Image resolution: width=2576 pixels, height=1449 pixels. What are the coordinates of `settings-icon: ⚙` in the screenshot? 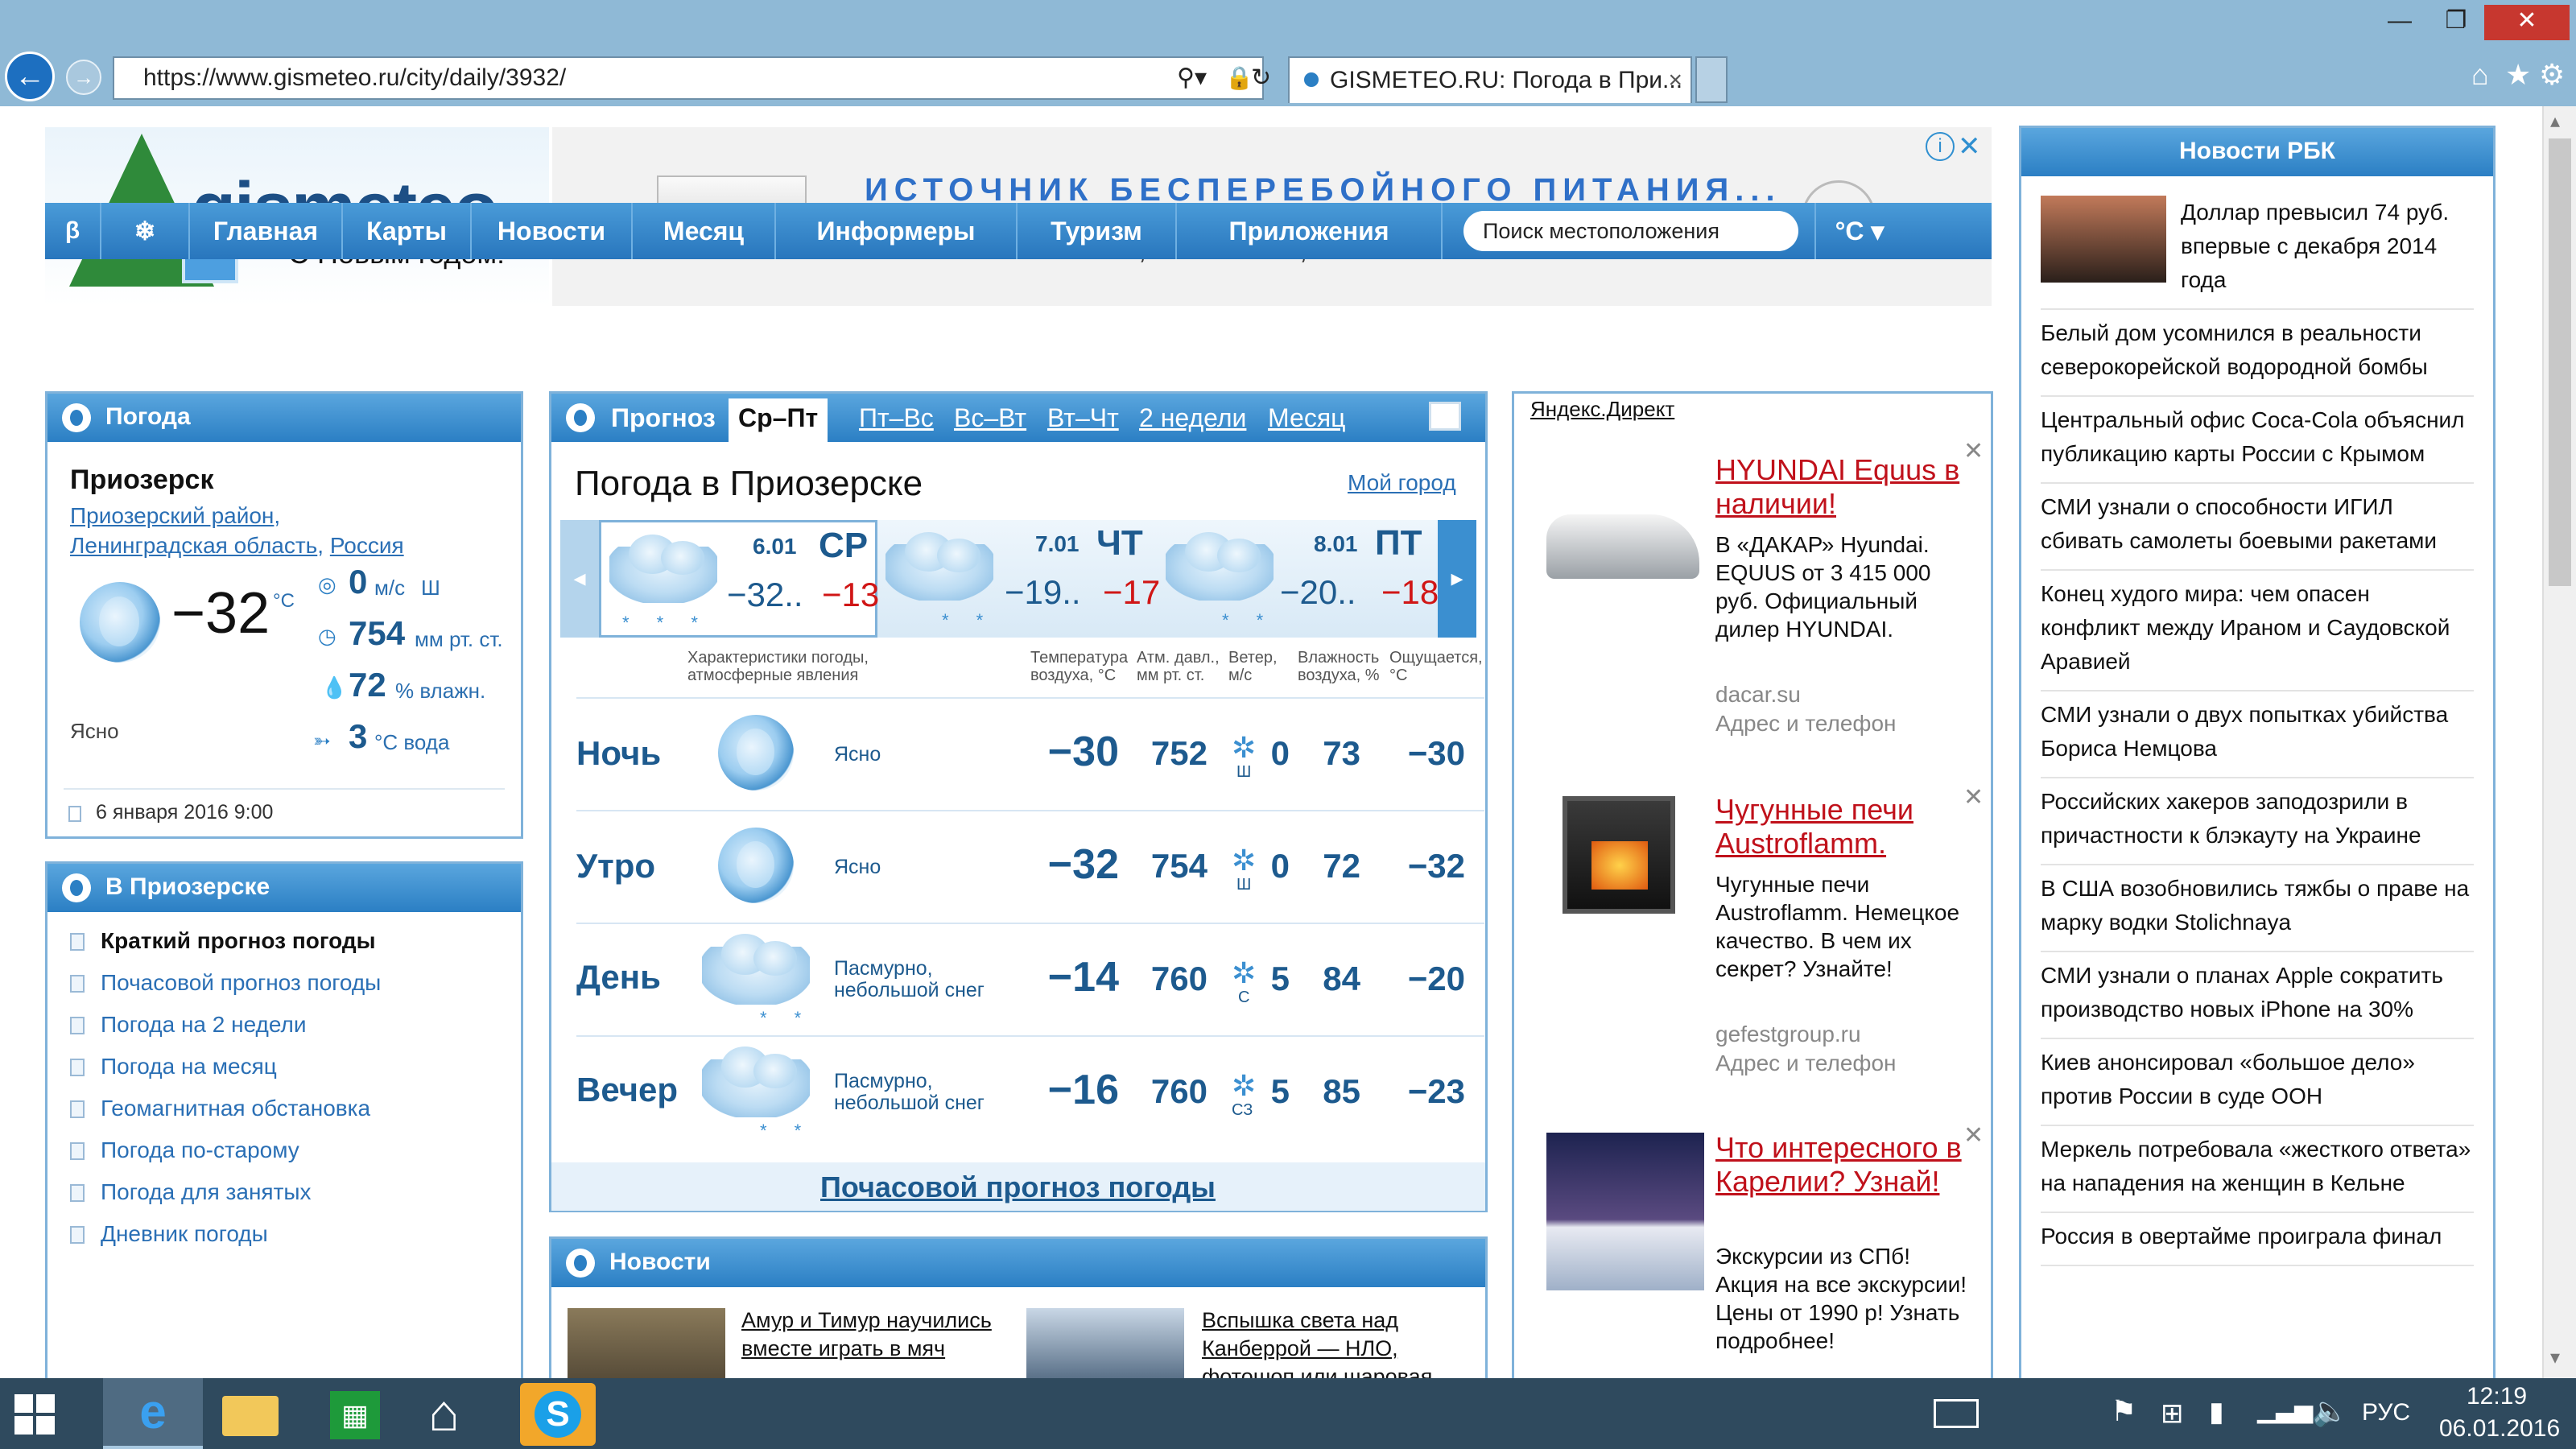 It's located at (2552, 75).